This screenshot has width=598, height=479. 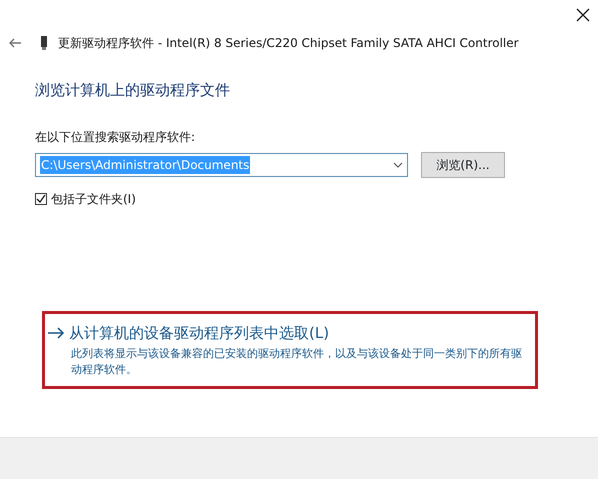 What do you see at coordinates (56, 332) in the screenshot?
I see `arrow-icon` at bounding box center [56, 332].